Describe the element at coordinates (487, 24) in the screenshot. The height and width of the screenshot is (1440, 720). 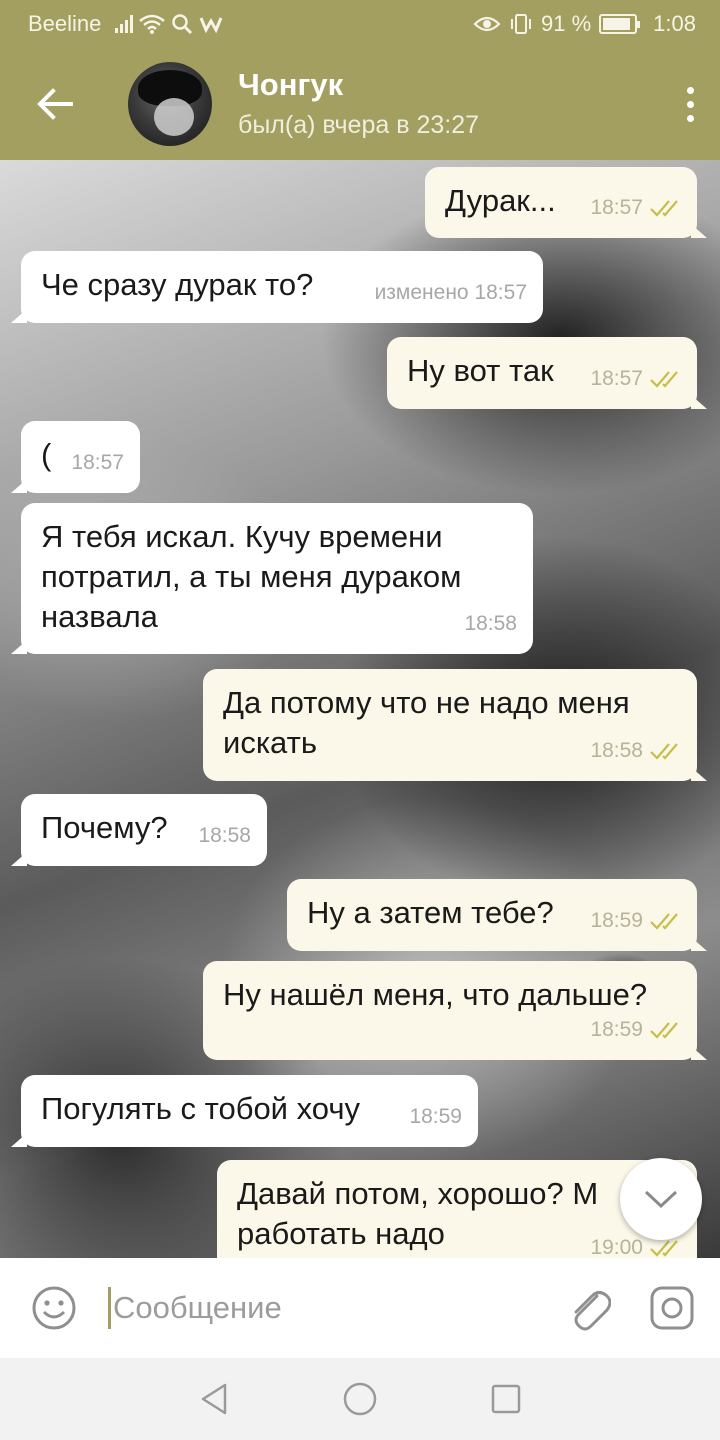
I see `eye-icon` at that location.